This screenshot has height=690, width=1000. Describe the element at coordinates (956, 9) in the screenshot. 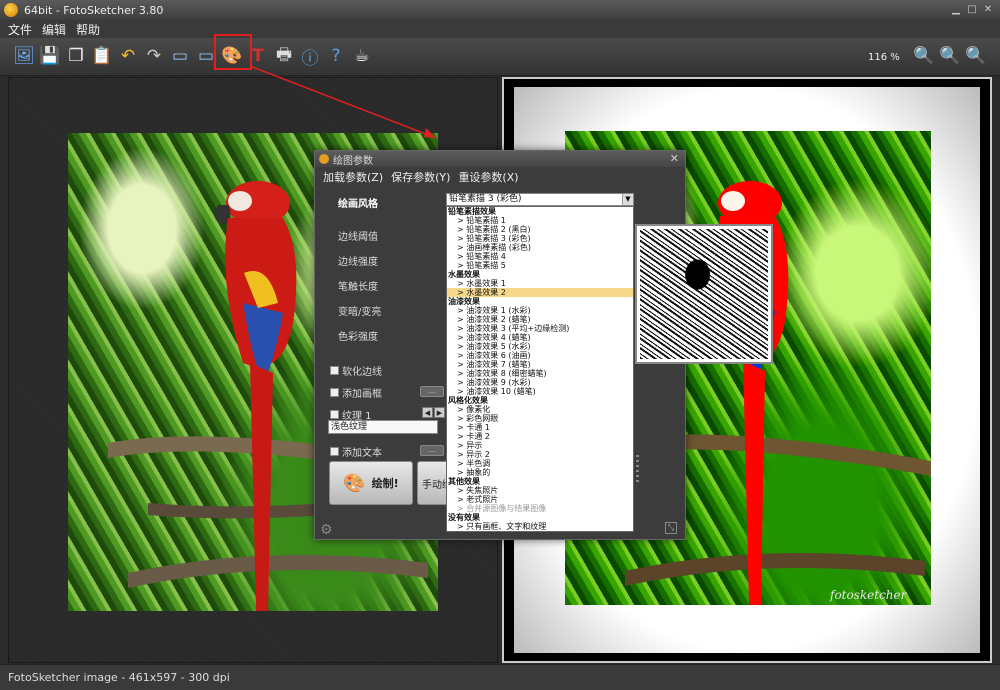

I see `minimize-icon: ▁` at that location.